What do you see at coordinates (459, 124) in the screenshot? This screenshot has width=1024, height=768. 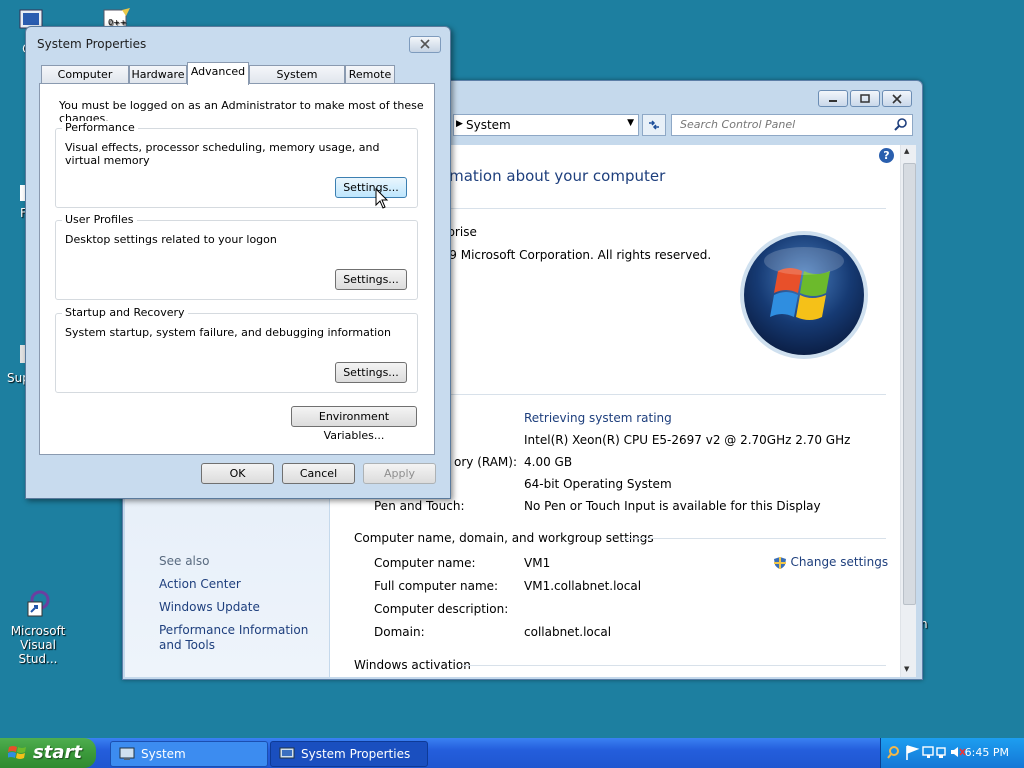 I see `chevron-right-icon: ▶` at bounding box center [459, 124].